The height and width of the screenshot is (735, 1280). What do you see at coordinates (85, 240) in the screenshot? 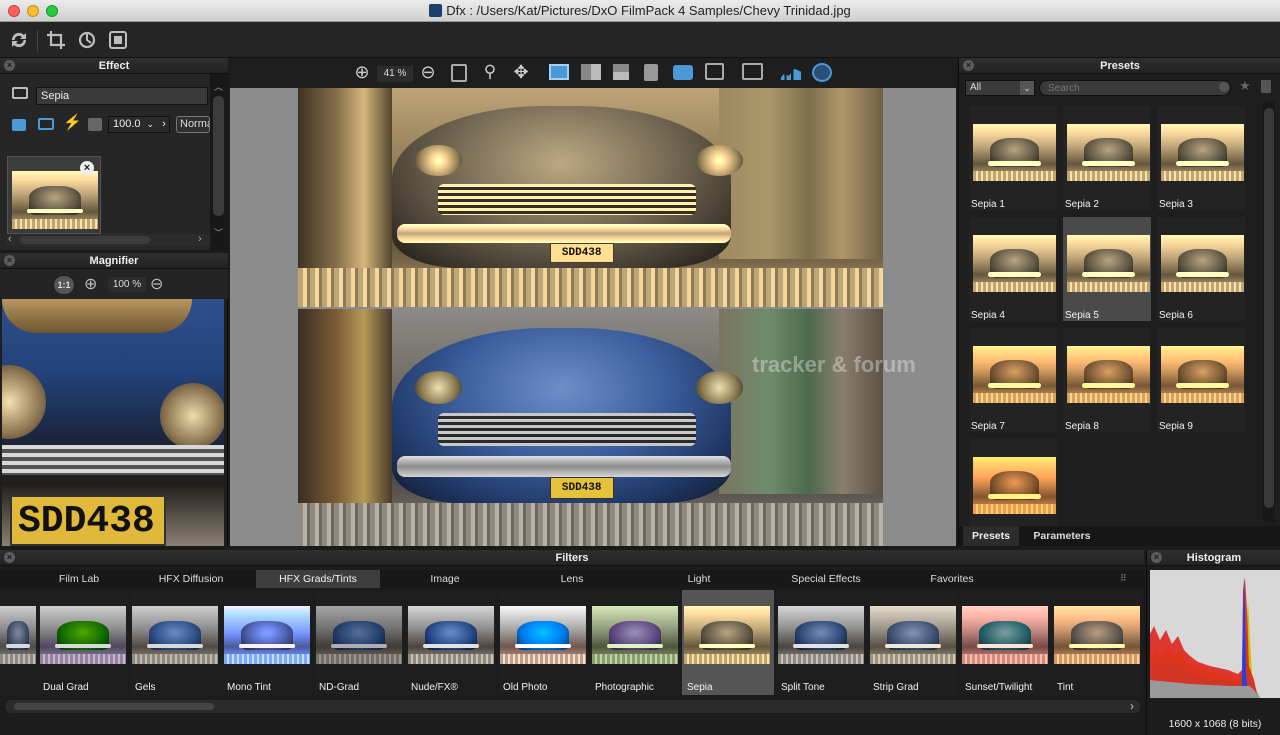
I see `hscroll-thumb` at bounding box center [85, 240].